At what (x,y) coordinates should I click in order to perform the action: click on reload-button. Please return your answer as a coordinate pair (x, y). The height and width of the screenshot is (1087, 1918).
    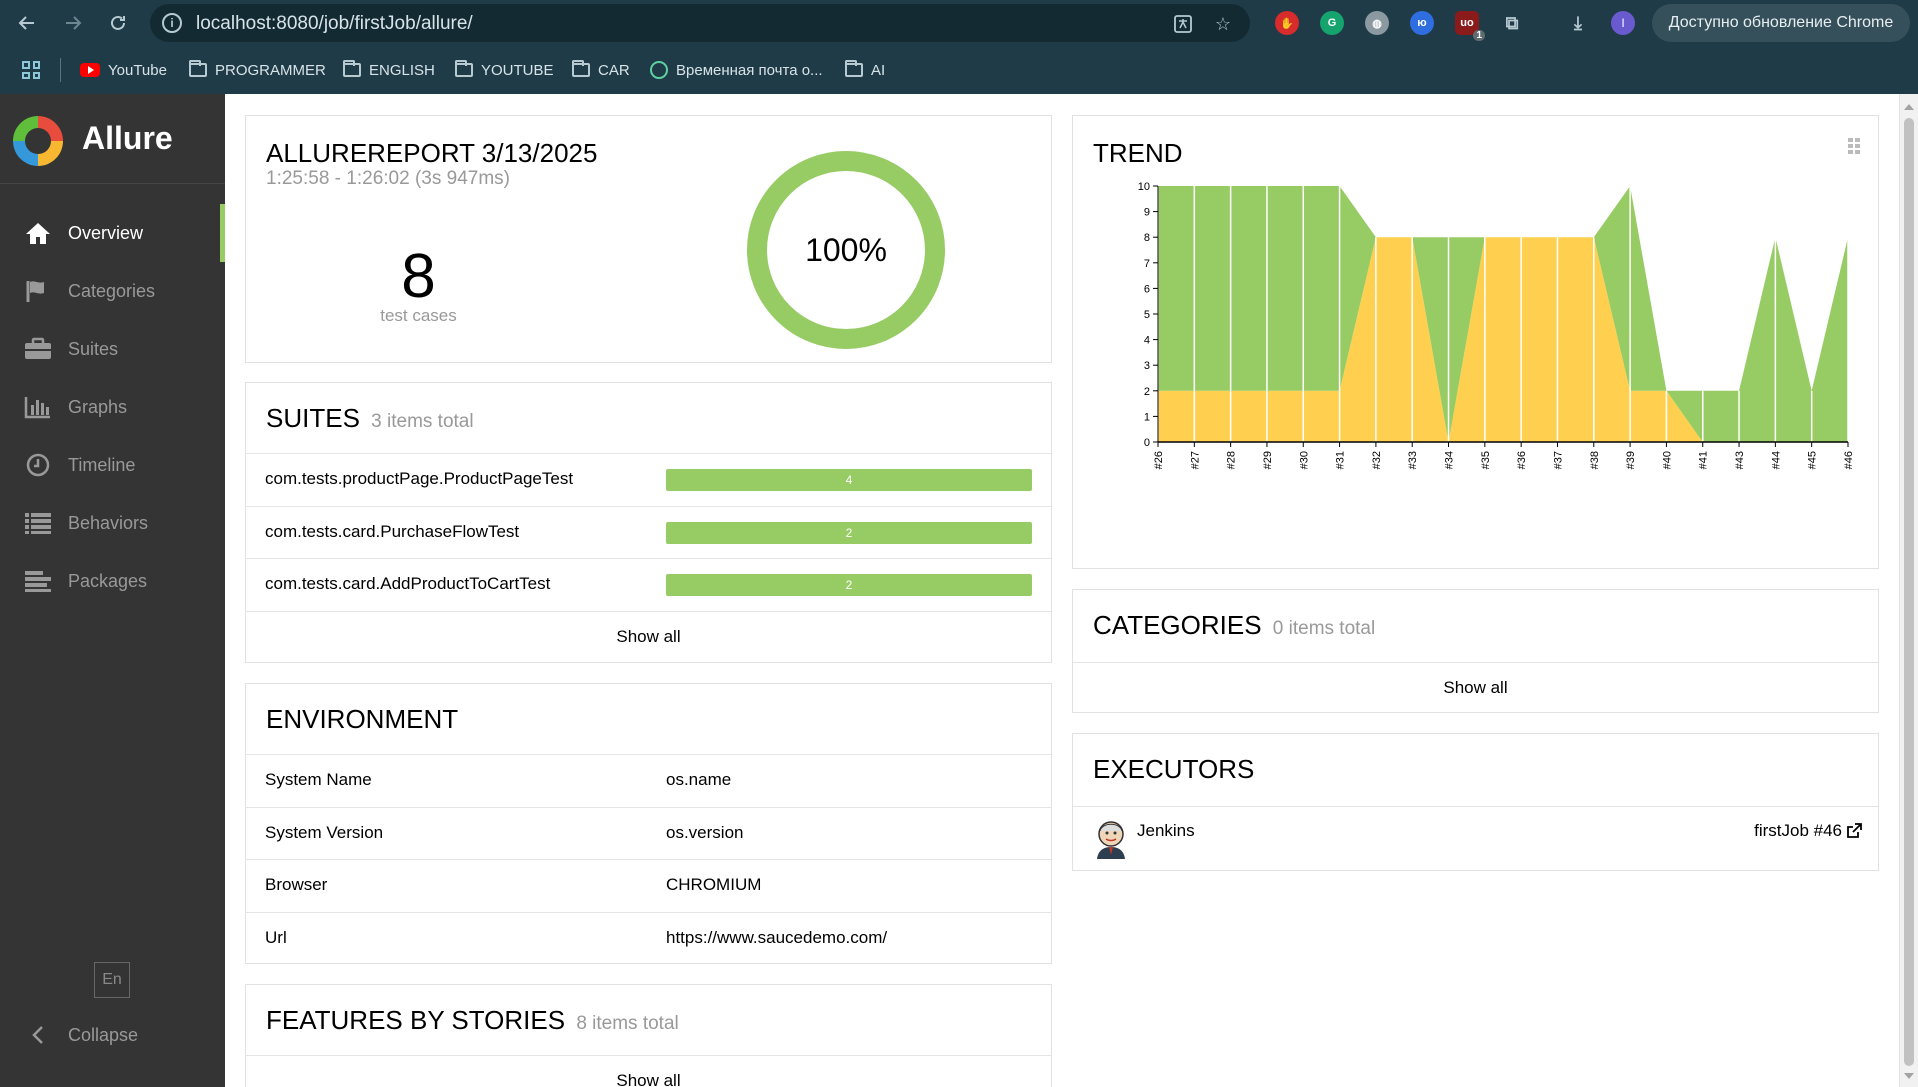
    Looking at the image, I should click on (118, 23).